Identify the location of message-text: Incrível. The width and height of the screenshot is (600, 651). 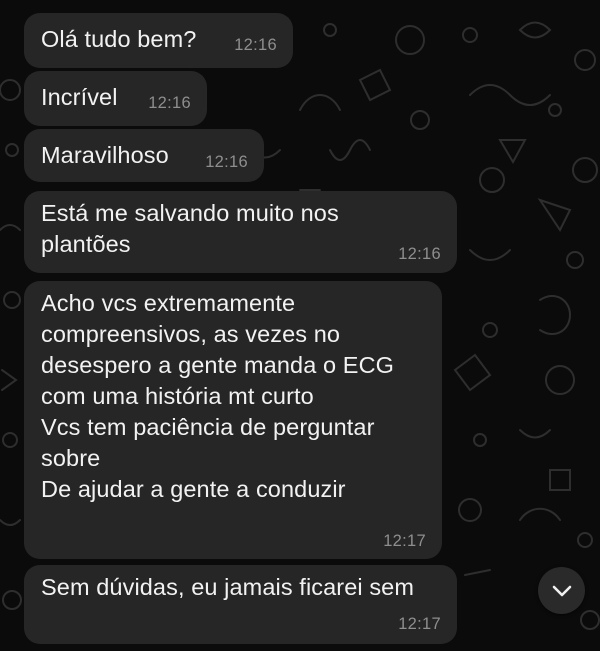
(79, 97).